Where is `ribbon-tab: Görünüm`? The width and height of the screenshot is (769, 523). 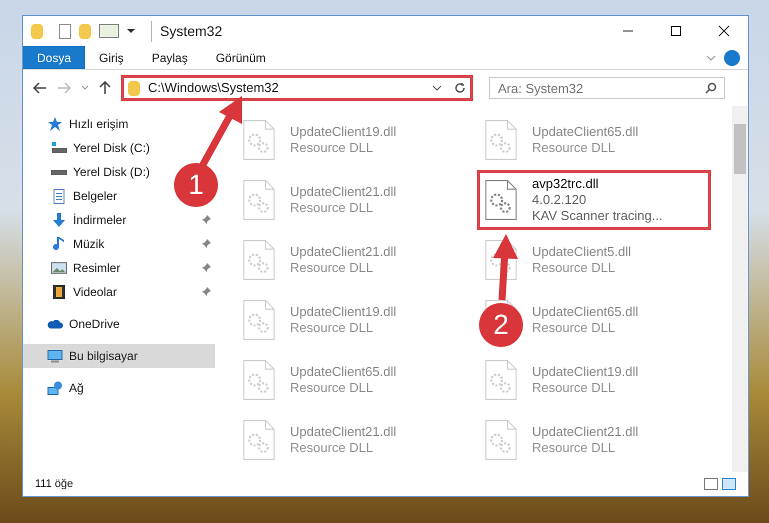 ribbon-tab: Görünüm is located at coordinates (241, 57).